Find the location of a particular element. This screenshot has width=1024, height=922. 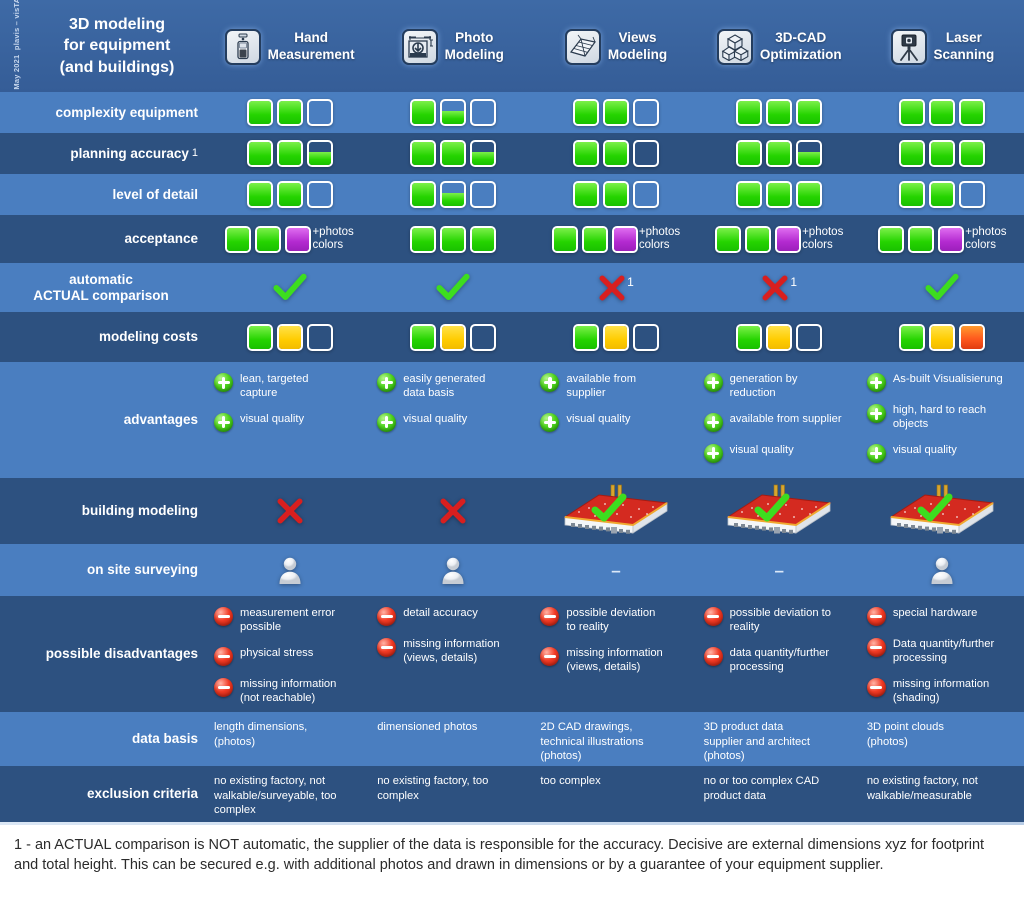

bullet-item: missing information (shading) is located at coordinates (942, 691).